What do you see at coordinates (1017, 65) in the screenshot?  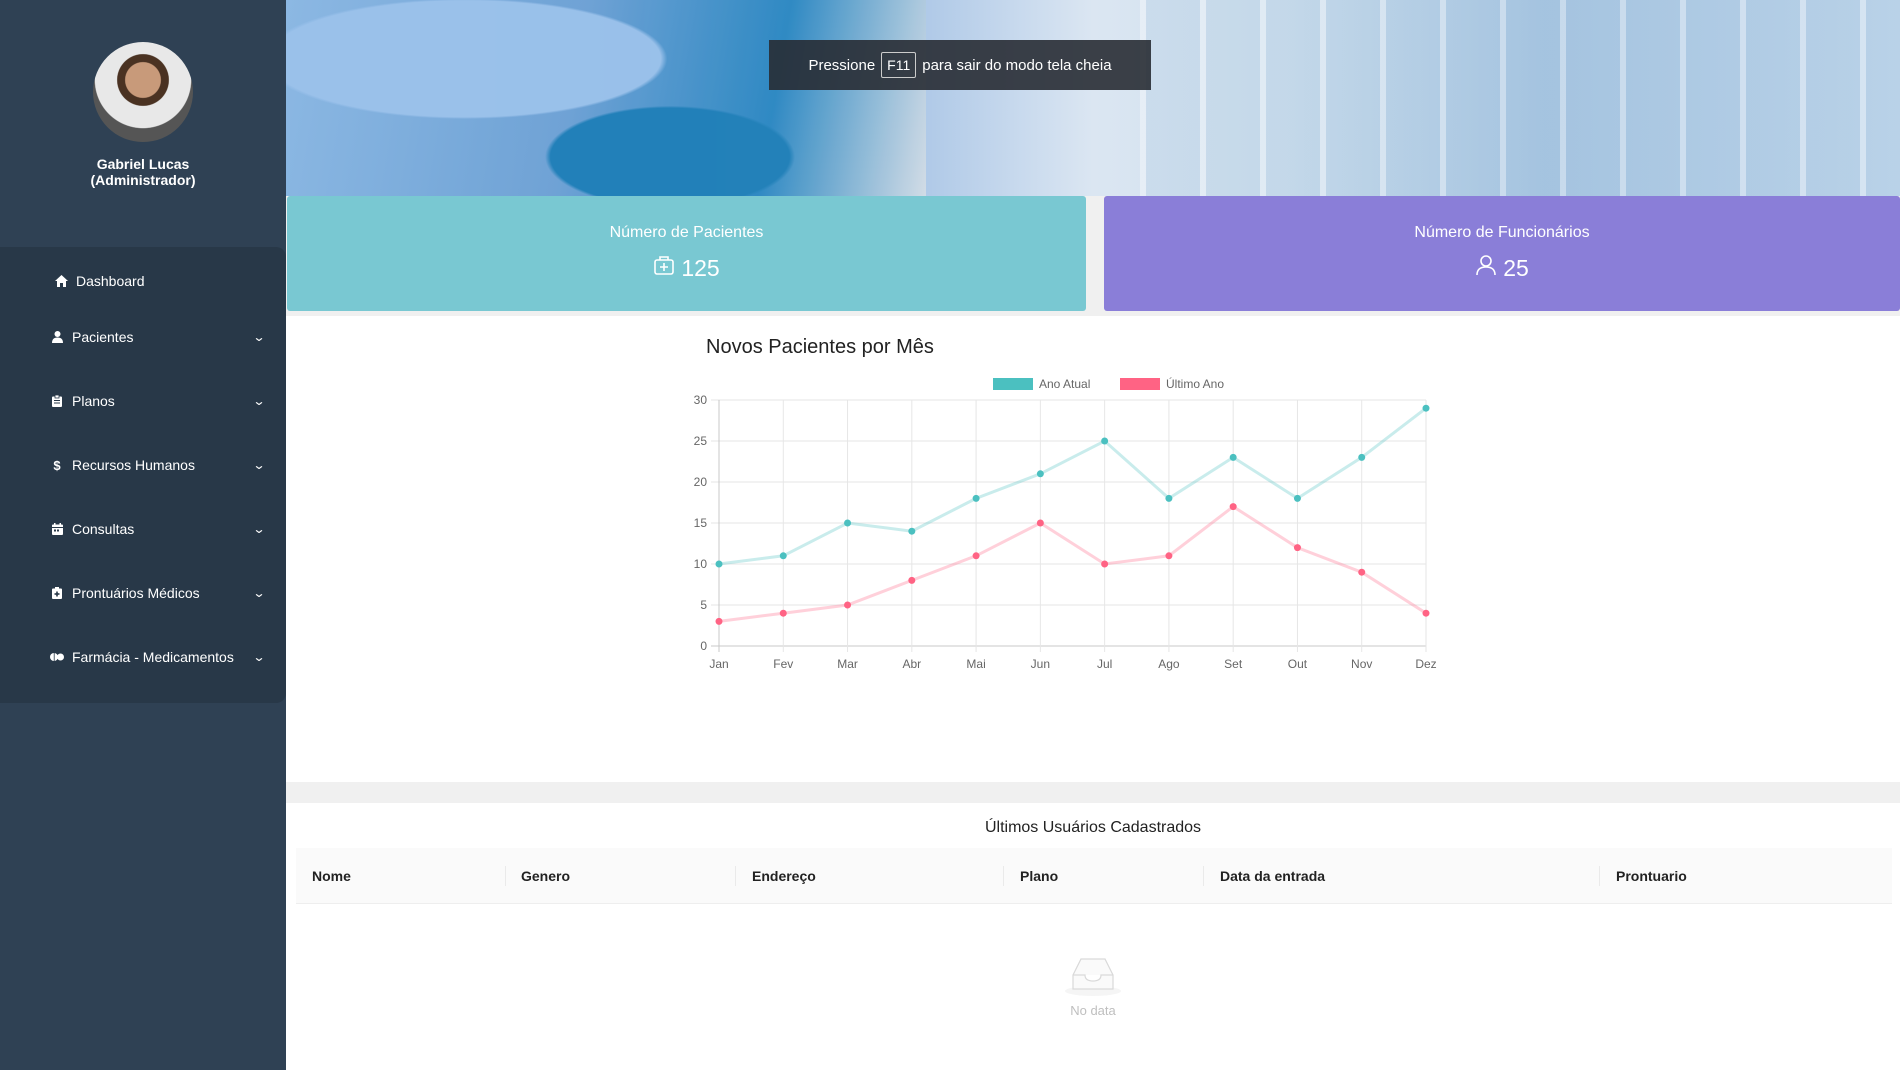 I see `toast-text-after: para sair do modo tela cheia` at bounding box center [1017, 65].